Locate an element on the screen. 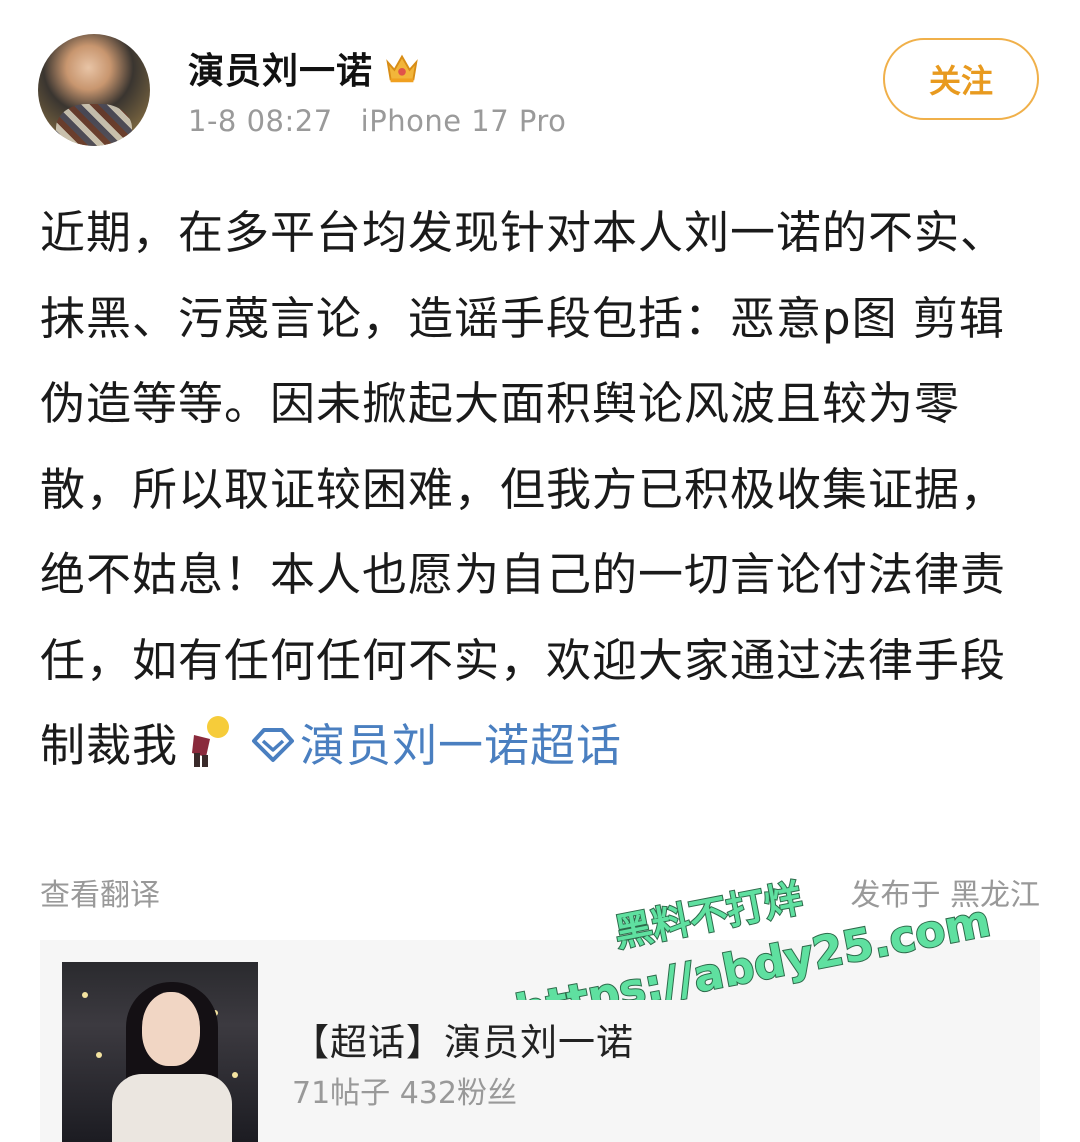 The height and width of the screenshot is (1142, 1080). user-avatar is located at coordinates (94, 90).